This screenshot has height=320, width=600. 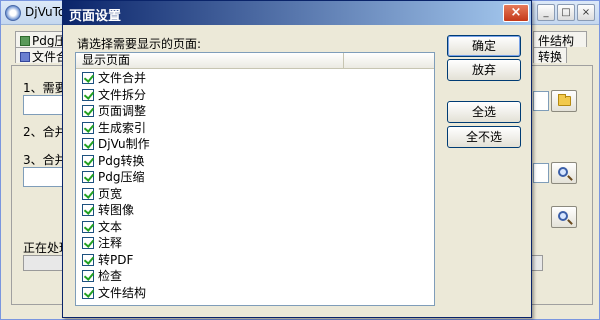 I want to click on list-item: 页面调整, so click(x=255, y=111).